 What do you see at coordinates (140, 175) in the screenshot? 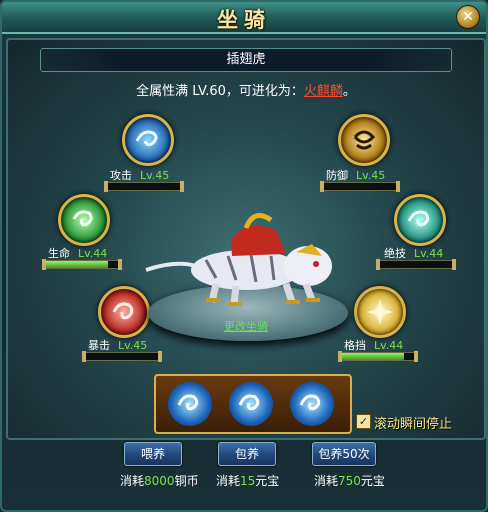
I see `stat-attack-label: 攻击 Lv.45` at bounding box center [140, 175].